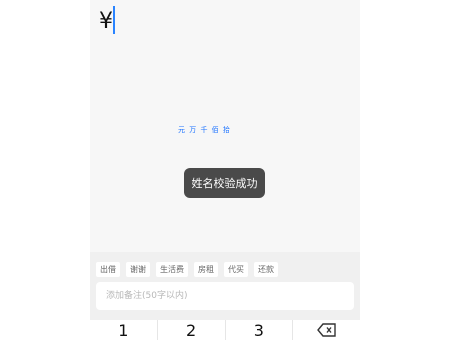 The width and height of the screenshot is (450, 340). What do you see at coordinates (108, 269) in the screenshot?
I see `tag-chip: 出借` at bounding box center [108, 269].